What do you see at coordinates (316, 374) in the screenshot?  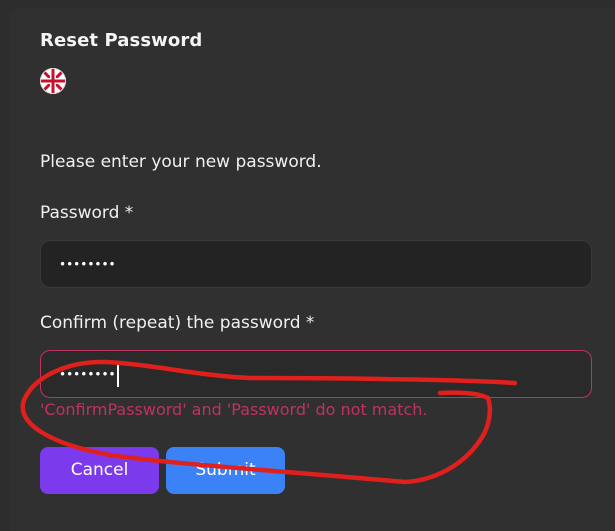 I see `confirm-password-field: ••••••••` at bounding box center [316, 374].